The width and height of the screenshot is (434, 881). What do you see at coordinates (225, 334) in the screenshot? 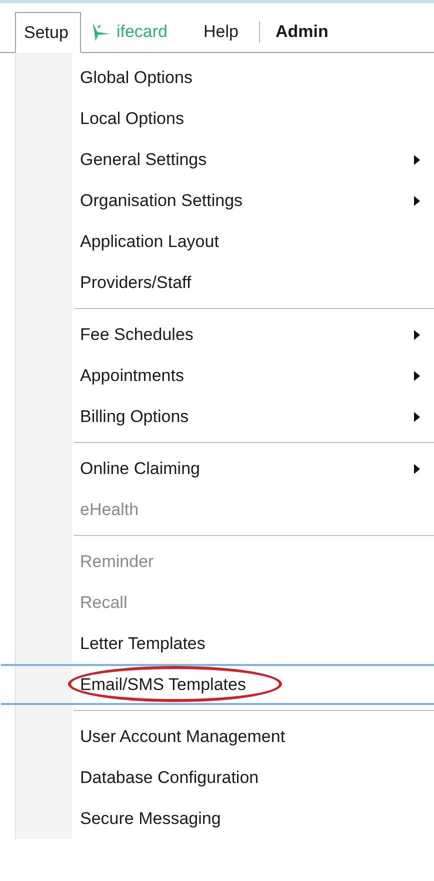
I see `menu-item: Fee Schedules` at bounding box center [225, 334].